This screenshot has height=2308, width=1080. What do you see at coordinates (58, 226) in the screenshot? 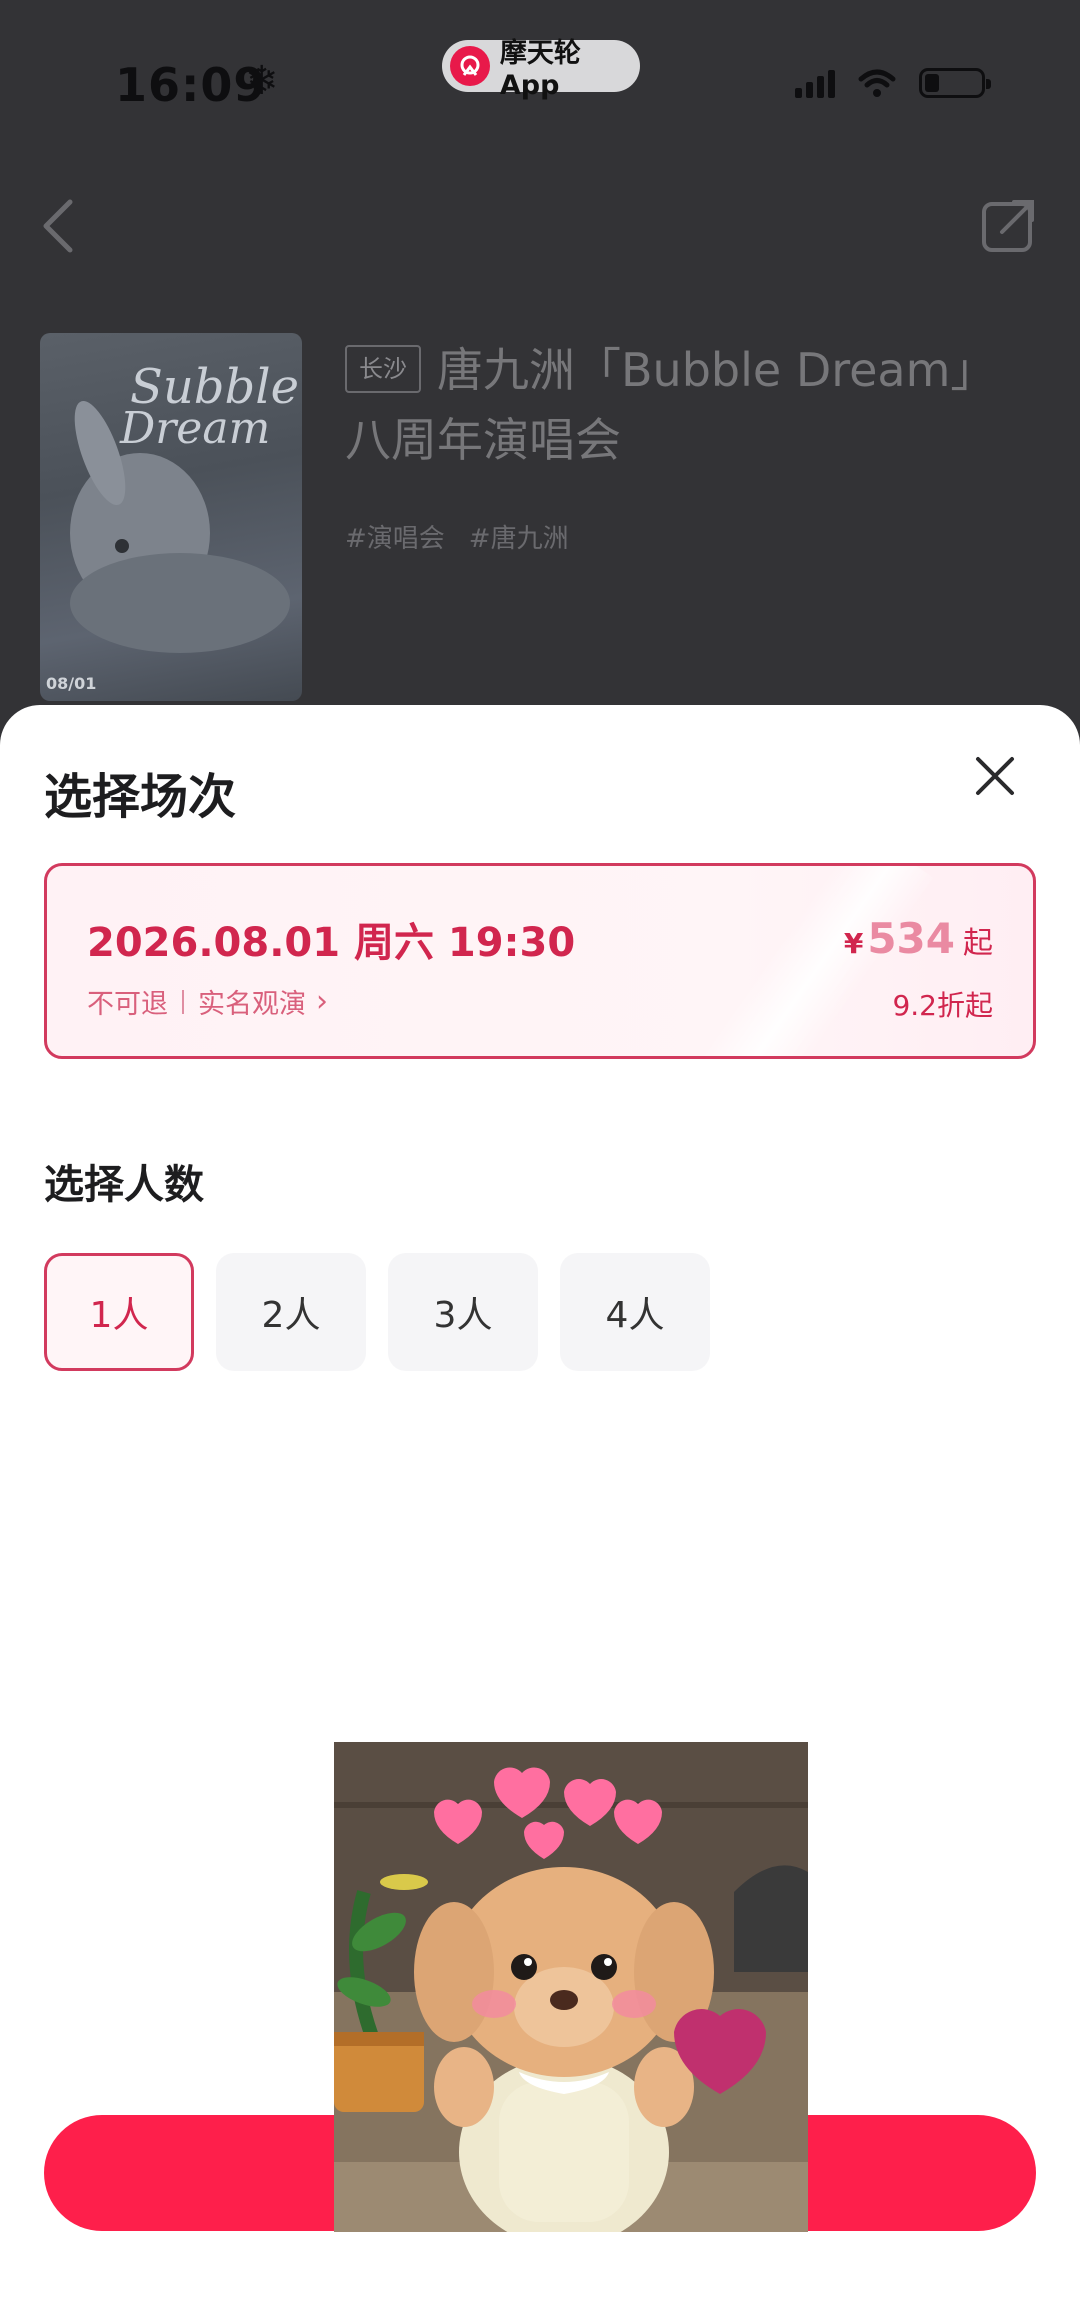
I see `back-arrow-icon` at bounding box center [58, 226].